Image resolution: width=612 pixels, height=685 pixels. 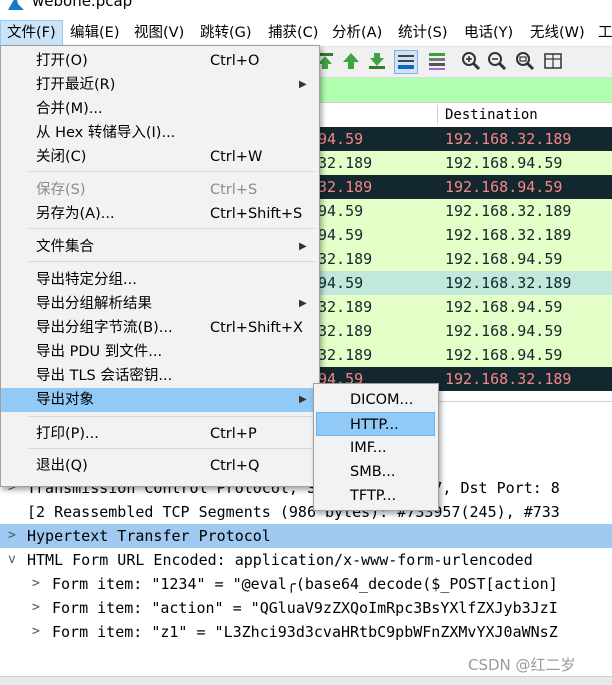 What do you see at coordinates (437, 61) in the screenshot?
I see `colorize-icon` at bounding box center [437, 61].